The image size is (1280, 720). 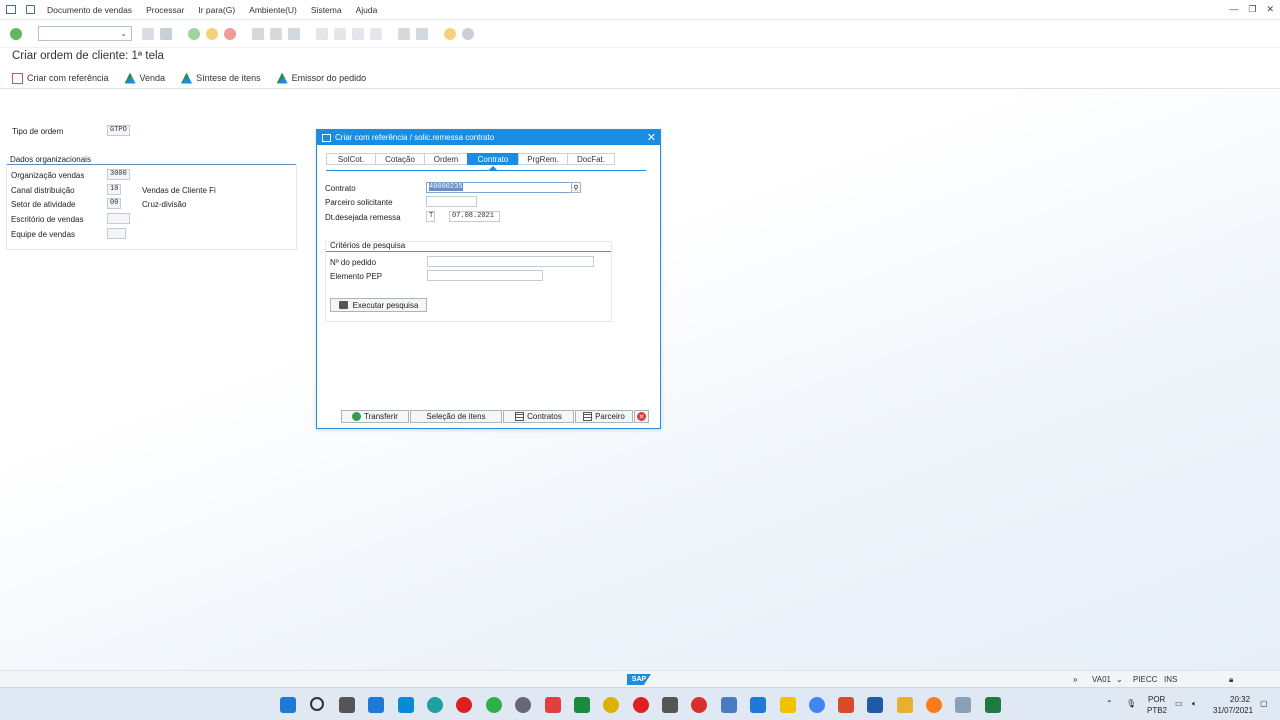 What do you see at coordinates (1264, 703) in the screenshot?
I see `notifications-icon: ▢` at bounding box center [1264, 703].